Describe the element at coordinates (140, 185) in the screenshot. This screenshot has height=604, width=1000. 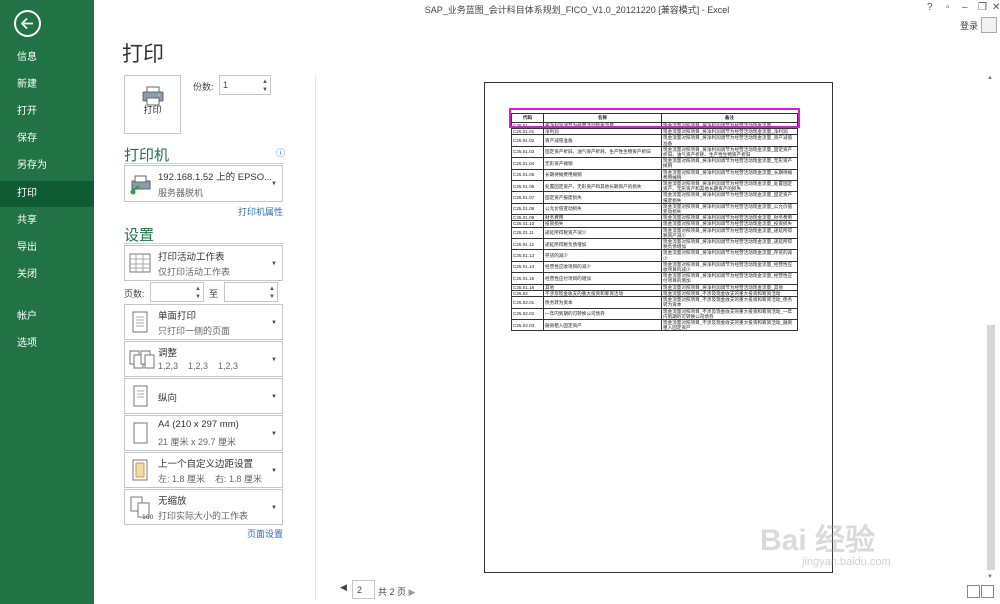
I see `network-printer-icon` at that location.